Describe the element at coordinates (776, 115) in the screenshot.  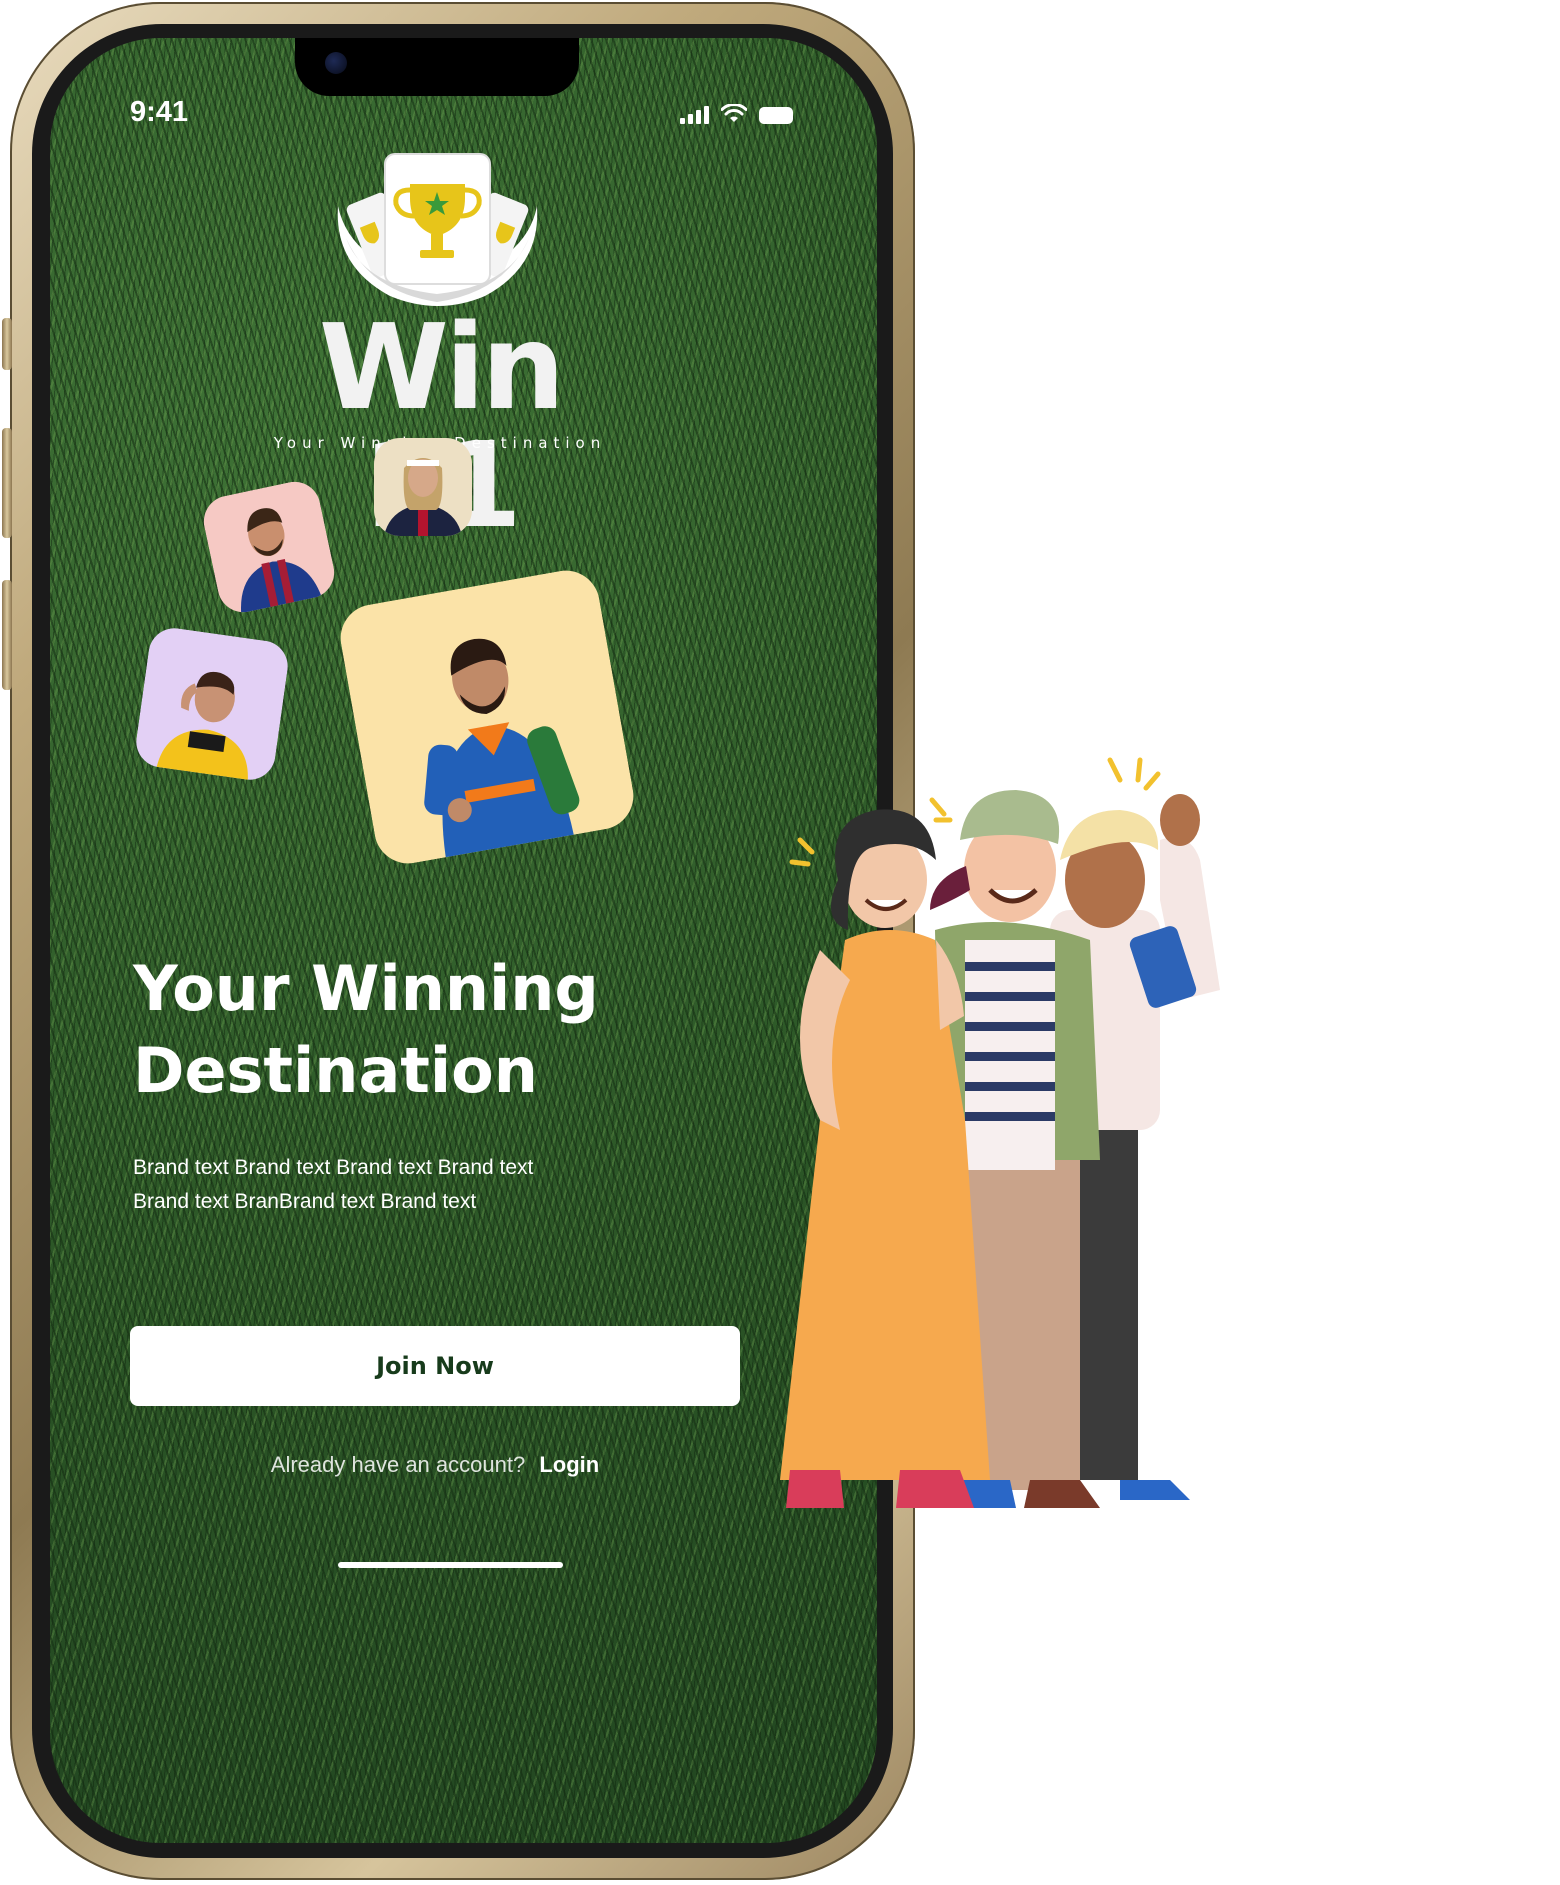
I see `battery-icon` at that location.